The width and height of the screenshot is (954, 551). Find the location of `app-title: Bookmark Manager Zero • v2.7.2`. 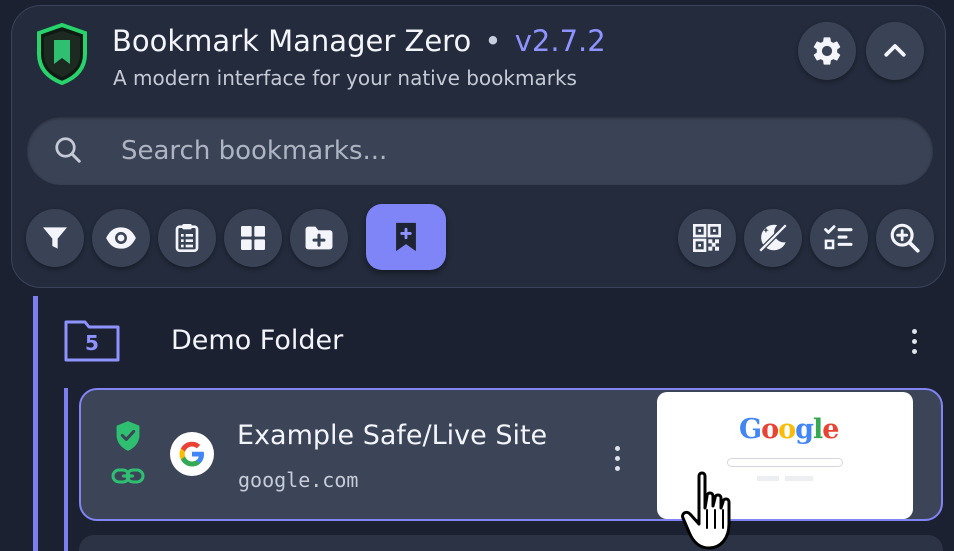

app-title: Bookmark Manager Zero • v2.7.2 is located at coordinates (359, 41).